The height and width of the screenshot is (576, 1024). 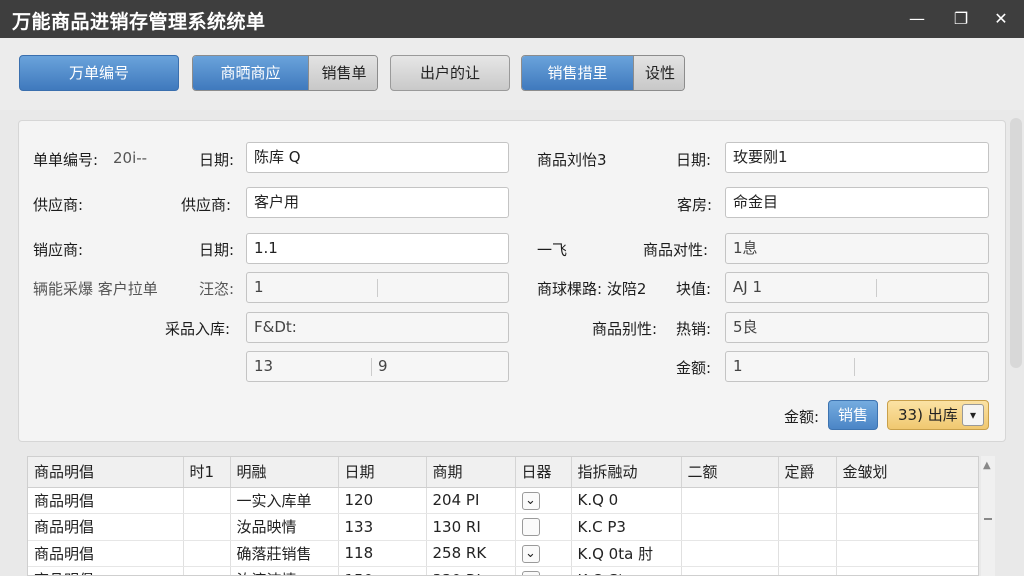 I want to click on minimize-icon: —, so click(x=917, y=19).